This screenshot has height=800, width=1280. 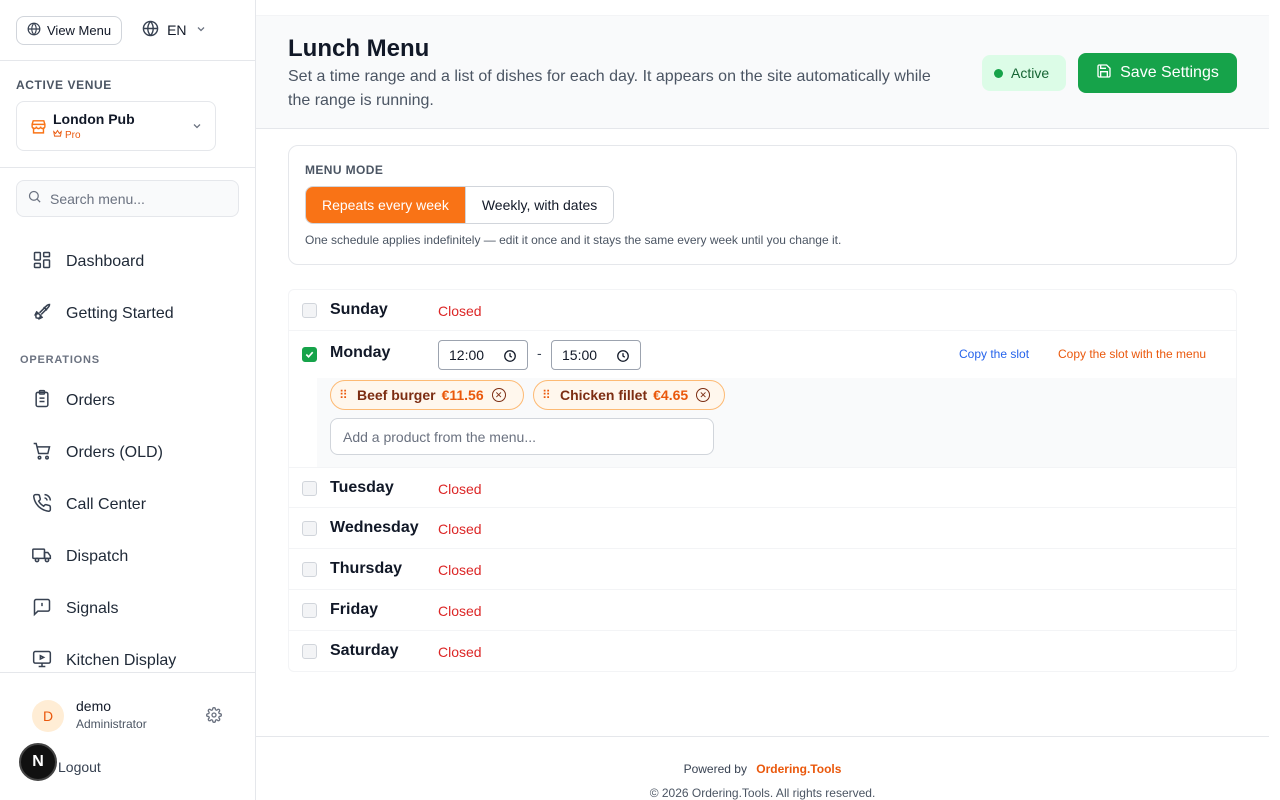 What do you see at coordinates (79, 767) in the screenshot?
I see `logout-link: Logout` at bounding box center [79, 767].